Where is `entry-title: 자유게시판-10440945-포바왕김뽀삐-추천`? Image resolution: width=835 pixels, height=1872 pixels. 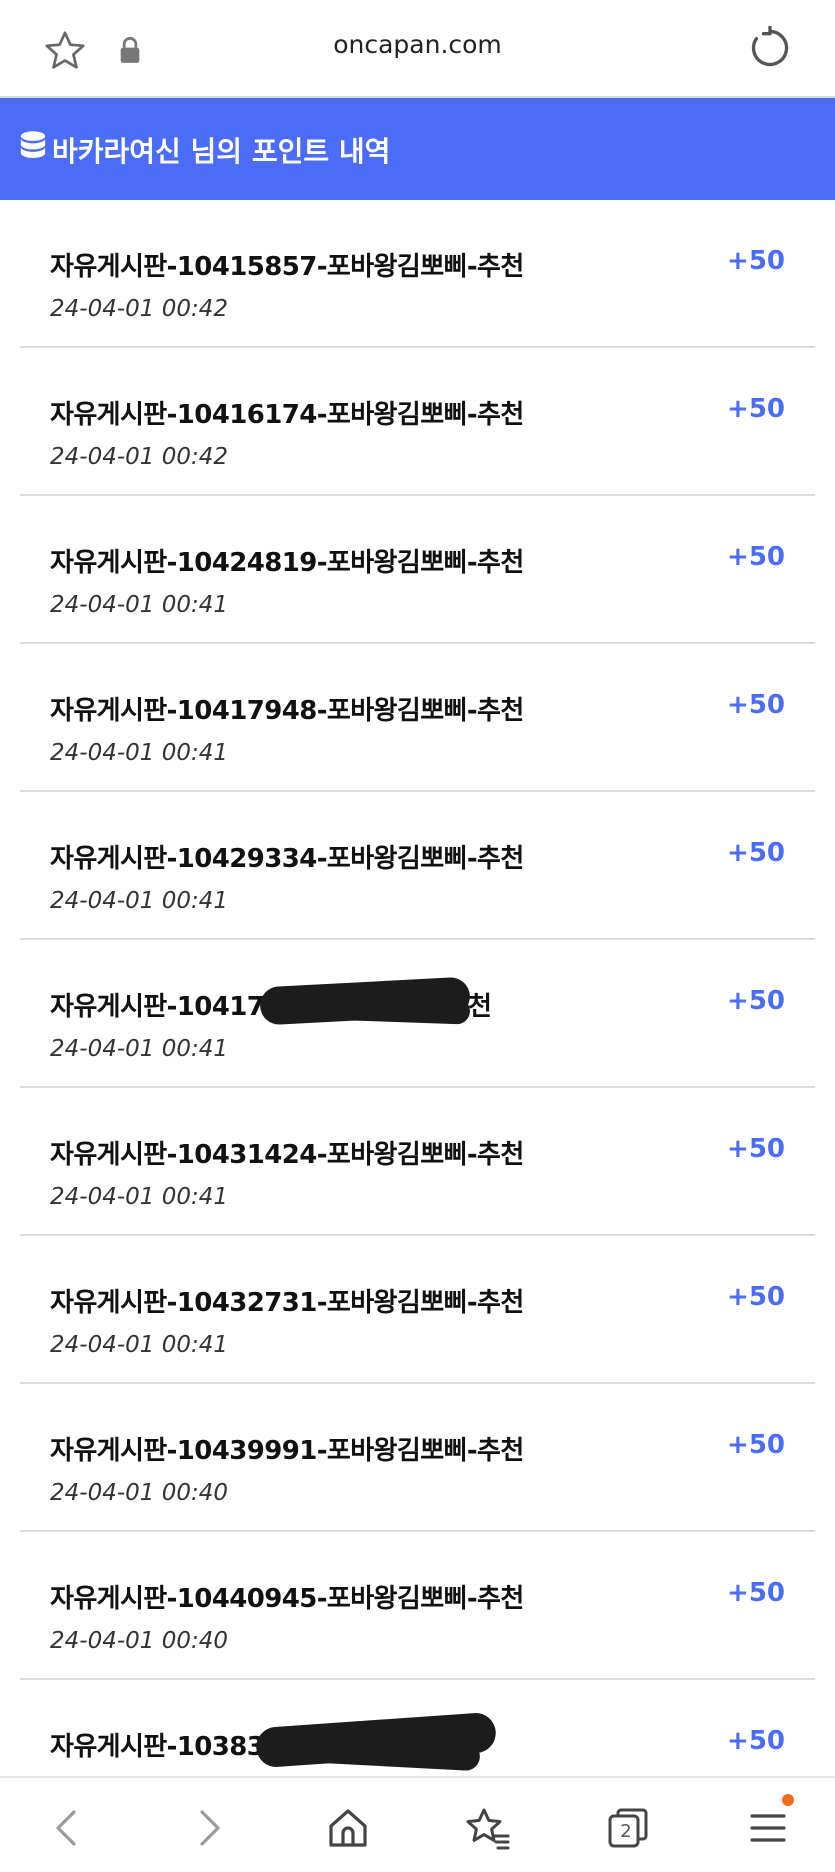 entry-title: 자유게시판-10440945-포바왕김뽀삐-추천 is located at coordinates (287, 1599).